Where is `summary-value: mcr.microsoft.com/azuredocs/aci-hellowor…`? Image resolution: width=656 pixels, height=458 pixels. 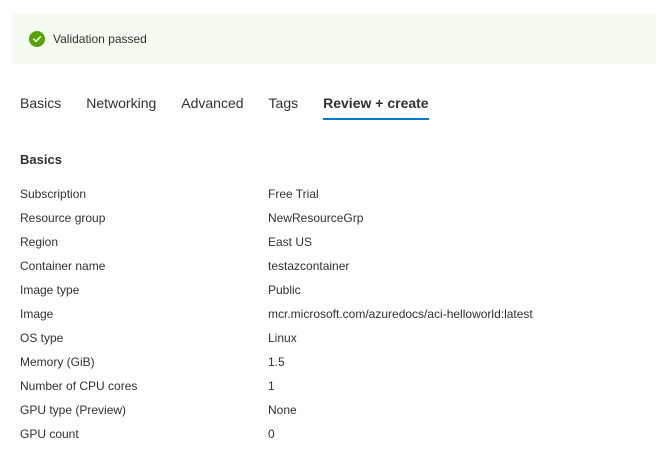
summary-value: mcr.microsoft.com/azuredocs/aci-hellowor… is located at coordinates (400, 314).